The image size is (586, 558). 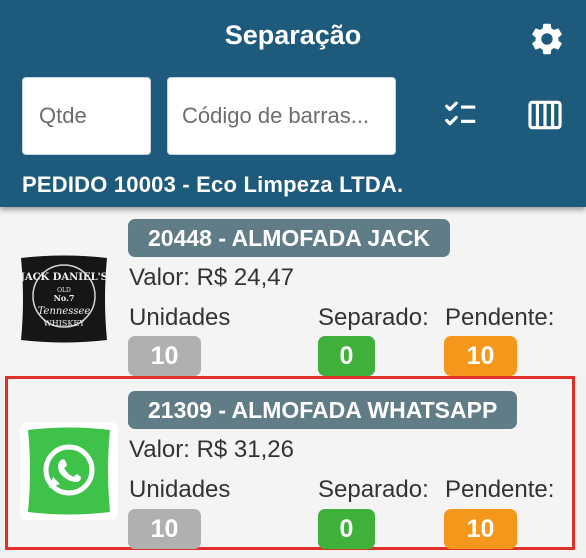 I want to click on barcode-input, so click(x=281, y=116).